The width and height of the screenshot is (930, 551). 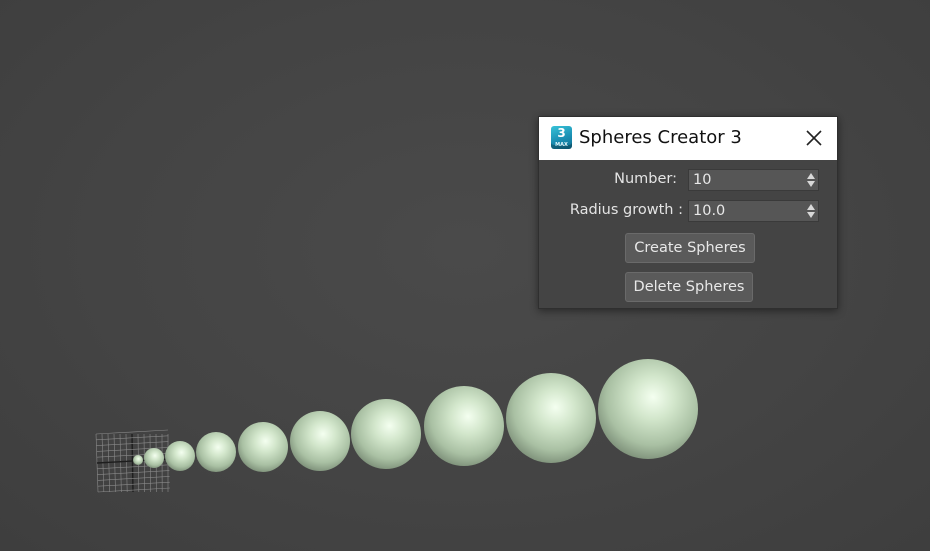 I want to click on dialog-titlebar: 3 MAX Spheres Creator 3, so click(x=688, y=138).